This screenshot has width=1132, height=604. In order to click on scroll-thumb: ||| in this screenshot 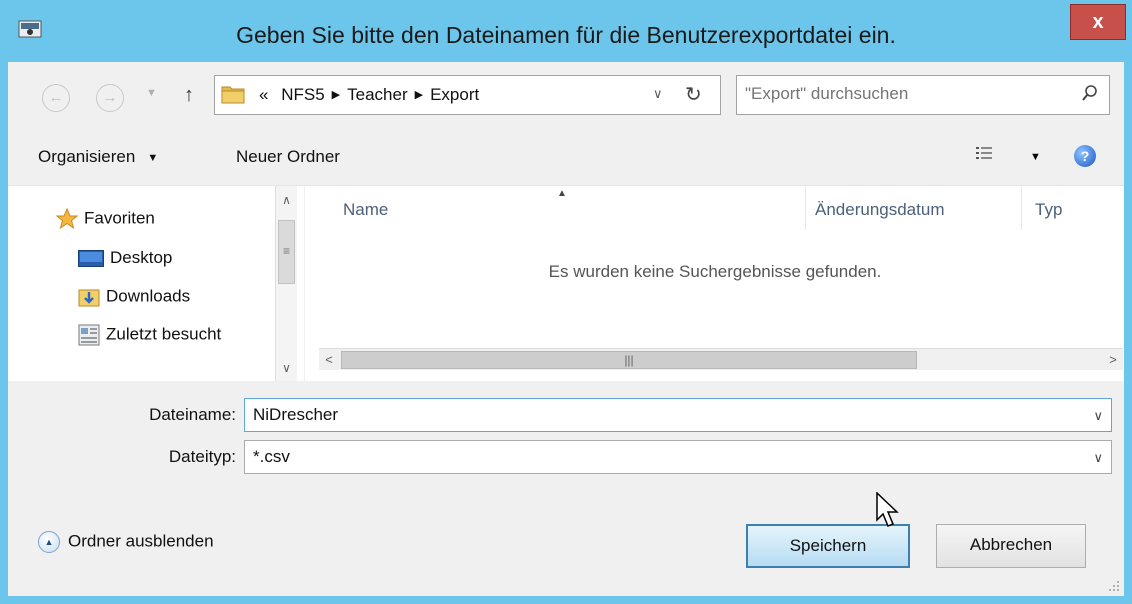, I will do `click(629, 360)`.